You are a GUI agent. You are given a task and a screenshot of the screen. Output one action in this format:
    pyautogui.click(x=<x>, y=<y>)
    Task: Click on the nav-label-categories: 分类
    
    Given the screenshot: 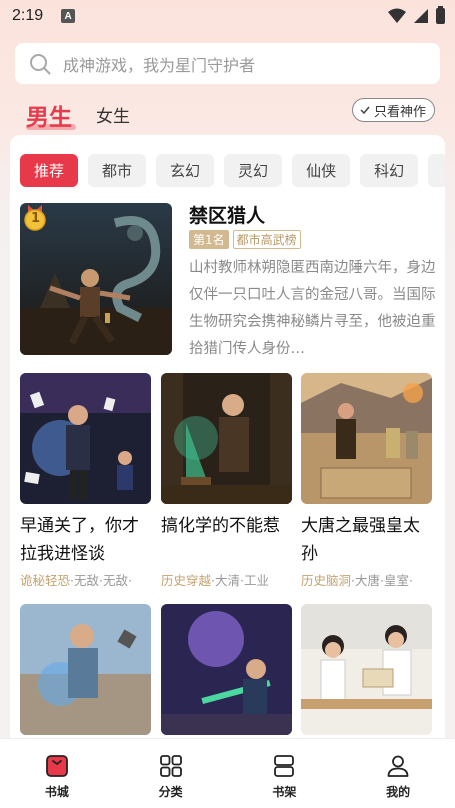 What is the action you would take?
    pyautogui.click(x=170, y=792)
    